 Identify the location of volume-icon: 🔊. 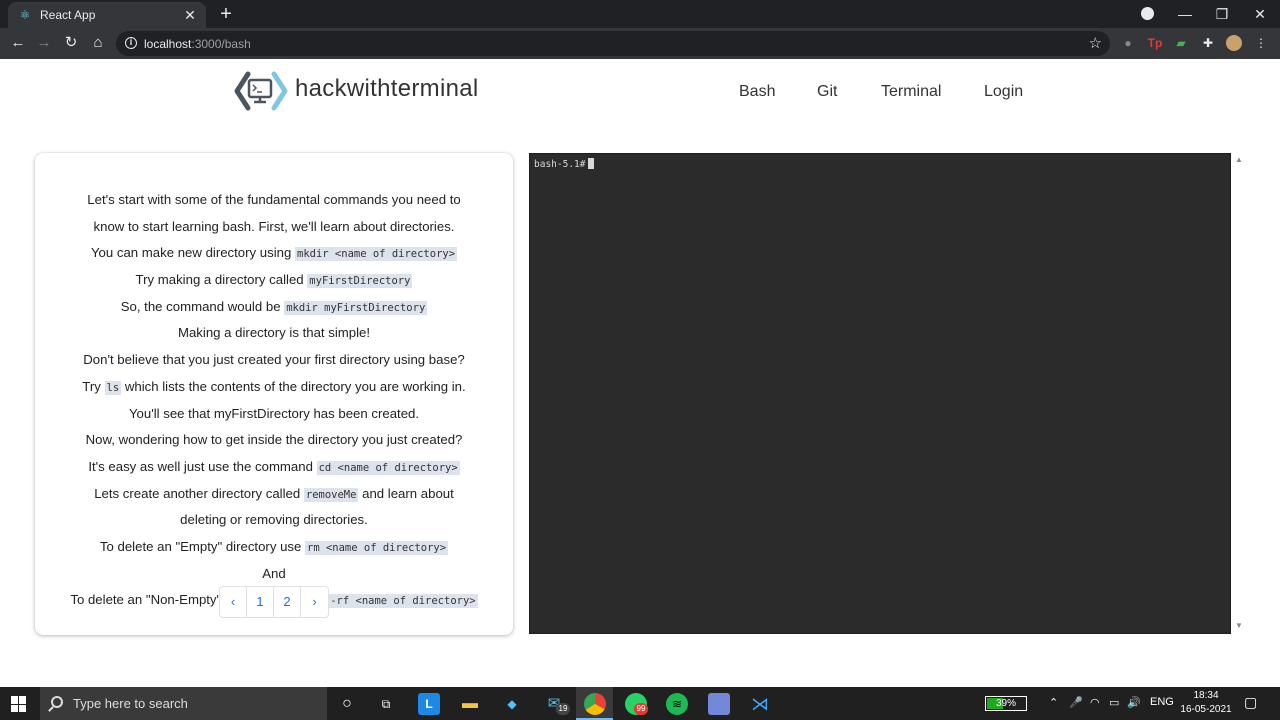
(1134, 702).